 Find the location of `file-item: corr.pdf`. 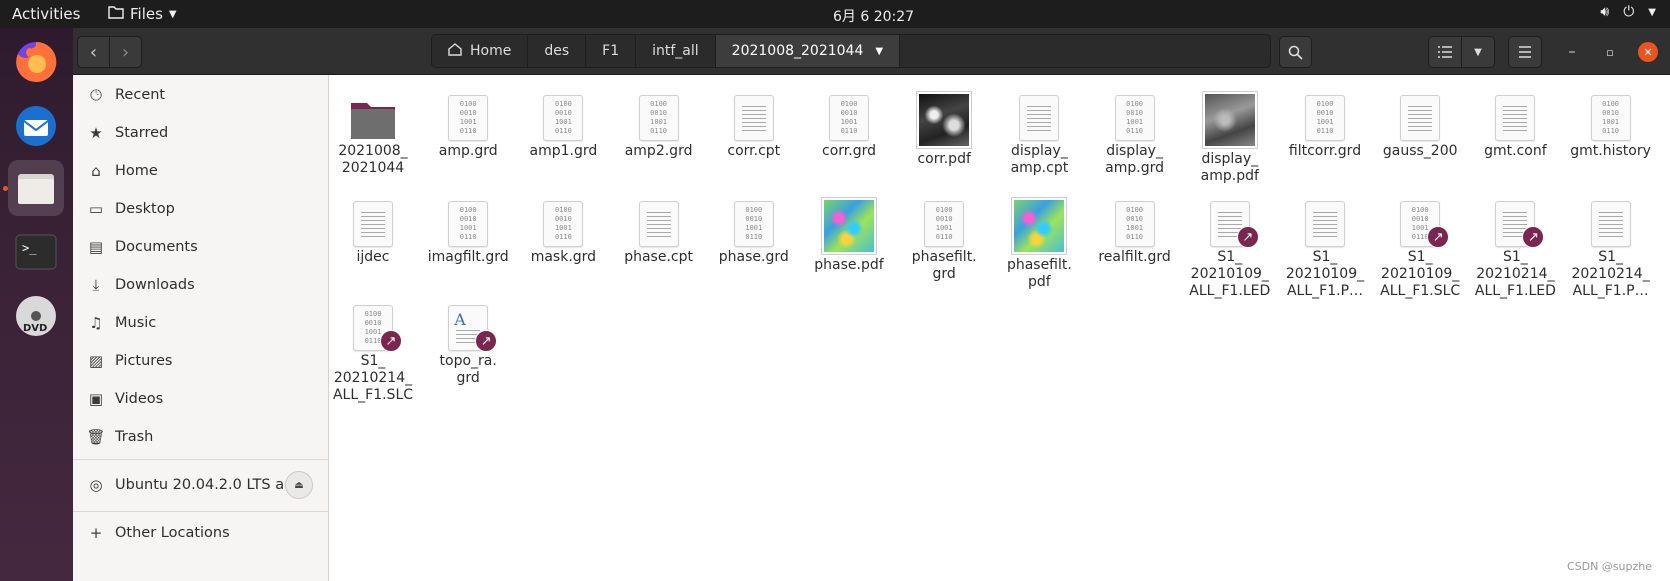

file-item: corr.pdf is located at coordinates (944, 129).